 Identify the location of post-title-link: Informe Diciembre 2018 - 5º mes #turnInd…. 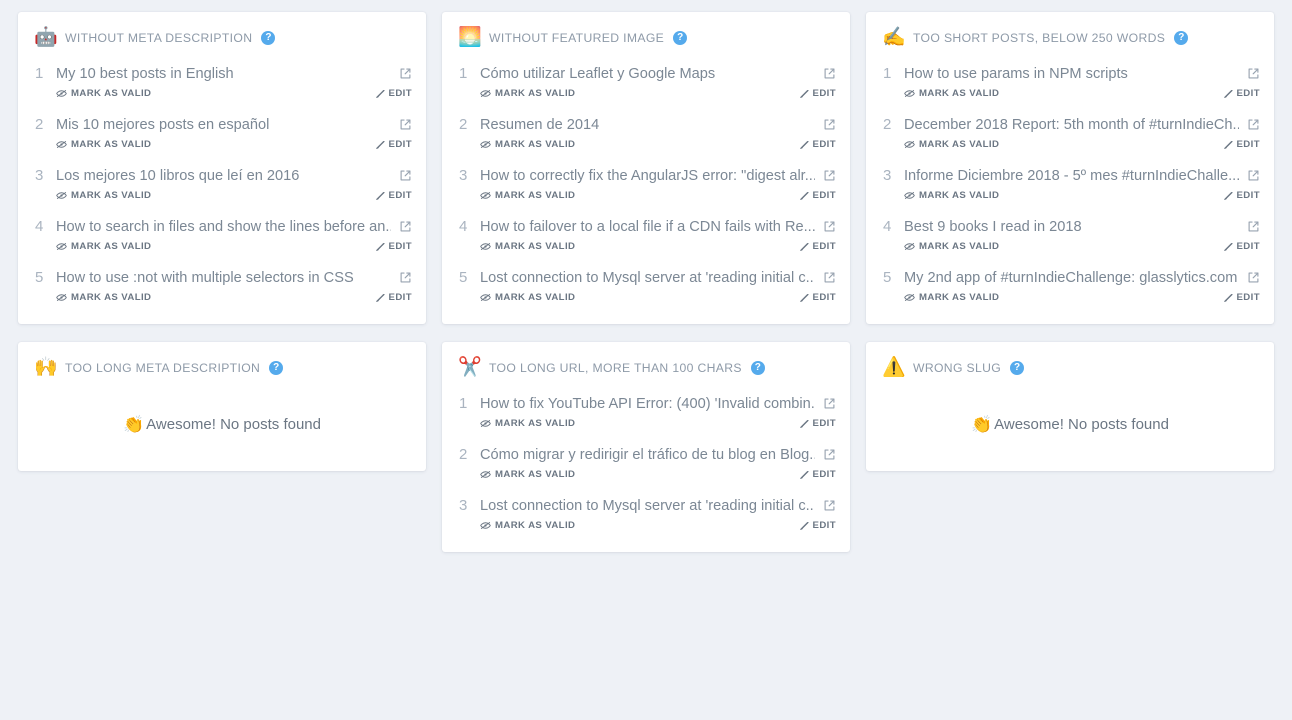
(1071, 176).